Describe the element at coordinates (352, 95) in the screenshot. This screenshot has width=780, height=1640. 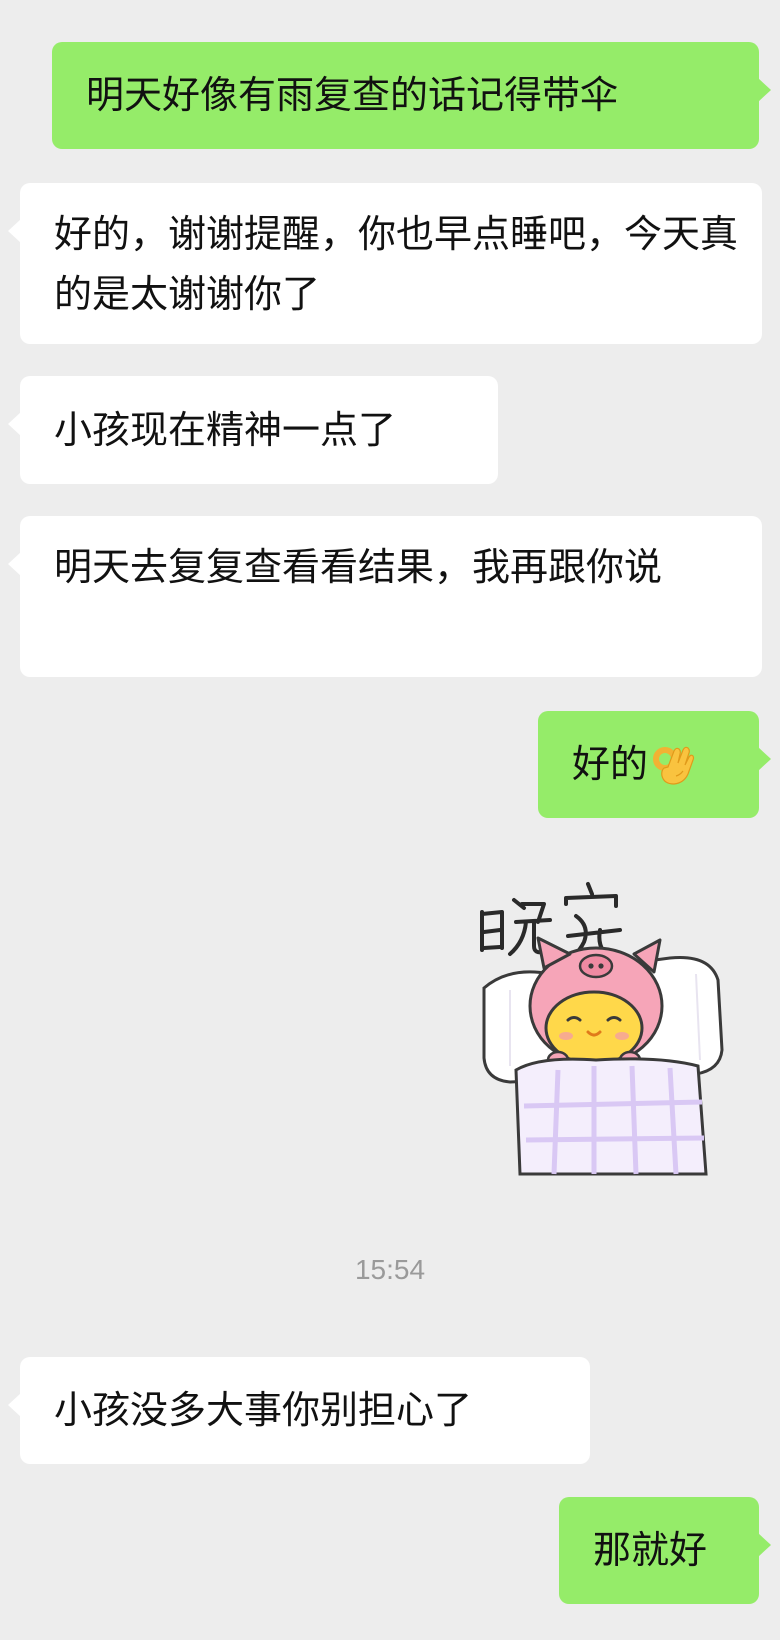
I see `message-text: 明天好像有雨复查的话记得带伞` at that location.